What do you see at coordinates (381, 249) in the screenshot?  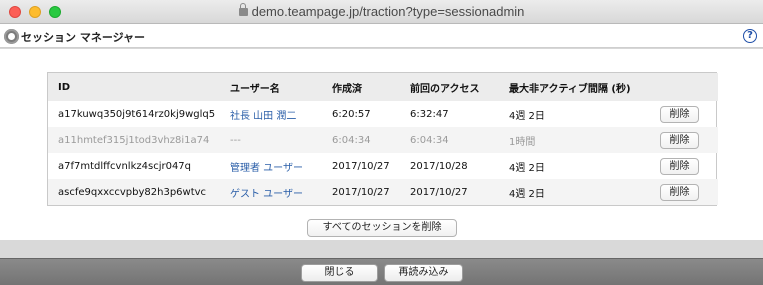 I see `separator-strip` at bounding box center [381, 249].